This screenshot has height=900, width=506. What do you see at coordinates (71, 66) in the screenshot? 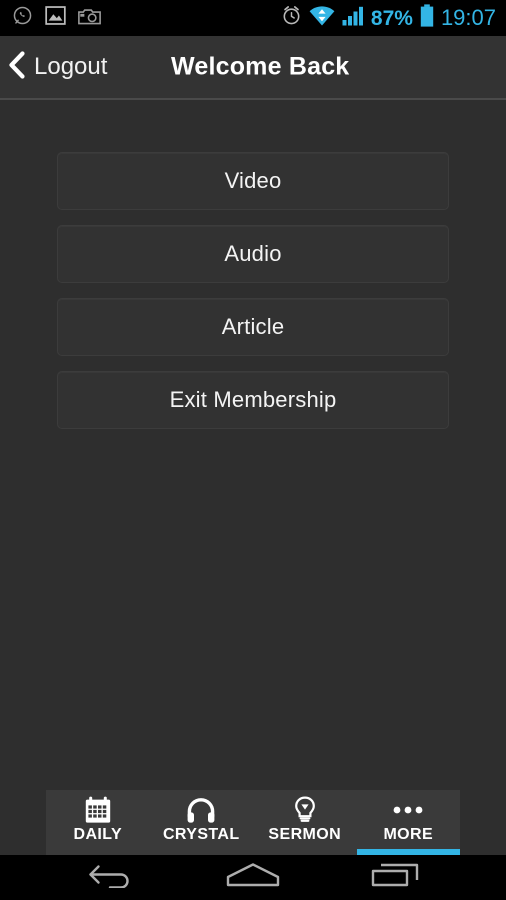
I see `logout-label: Logout` at bounding box center [71, 66].